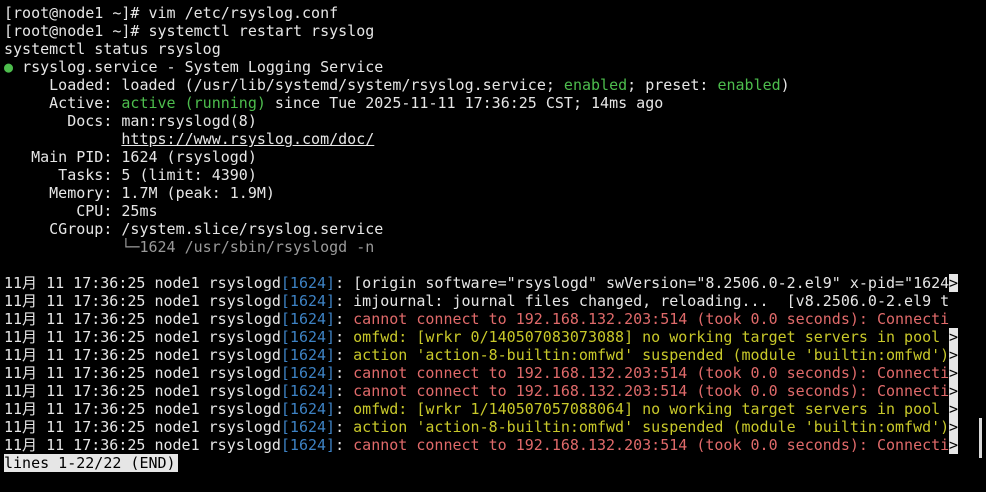 This screenshot has height=492, width=986. Describe the element at coordinates (595, 85) in the screenshot. I see `enabled-status: enabled` at that location.